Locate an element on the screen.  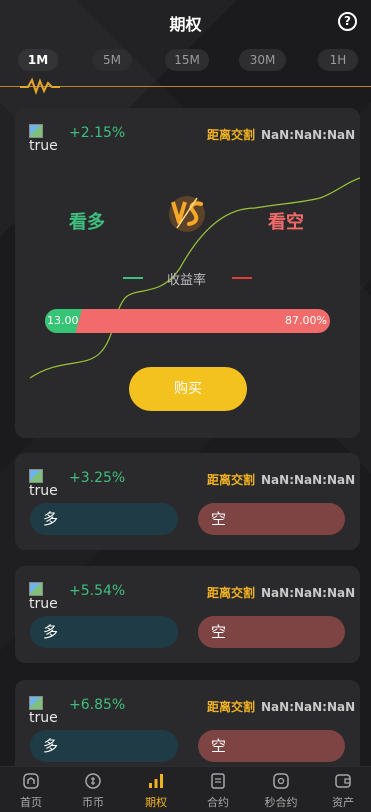
legend-long-line is located at coordinates (133, 278).